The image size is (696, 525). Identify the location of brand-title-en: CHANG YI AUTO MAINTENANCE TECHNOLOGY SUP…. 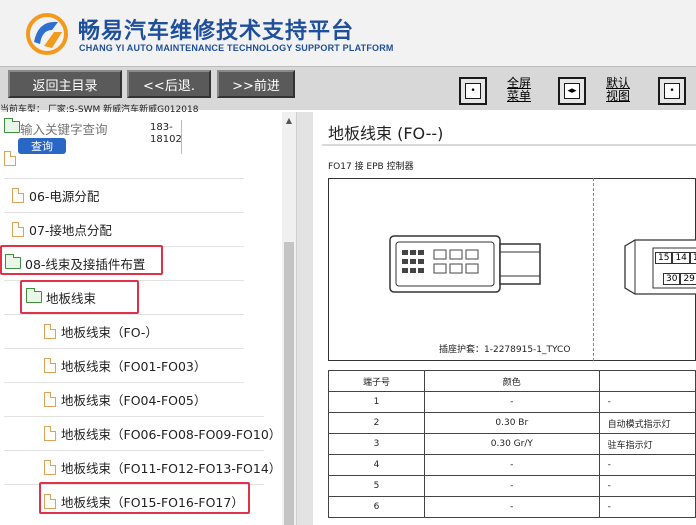
(236, 48).